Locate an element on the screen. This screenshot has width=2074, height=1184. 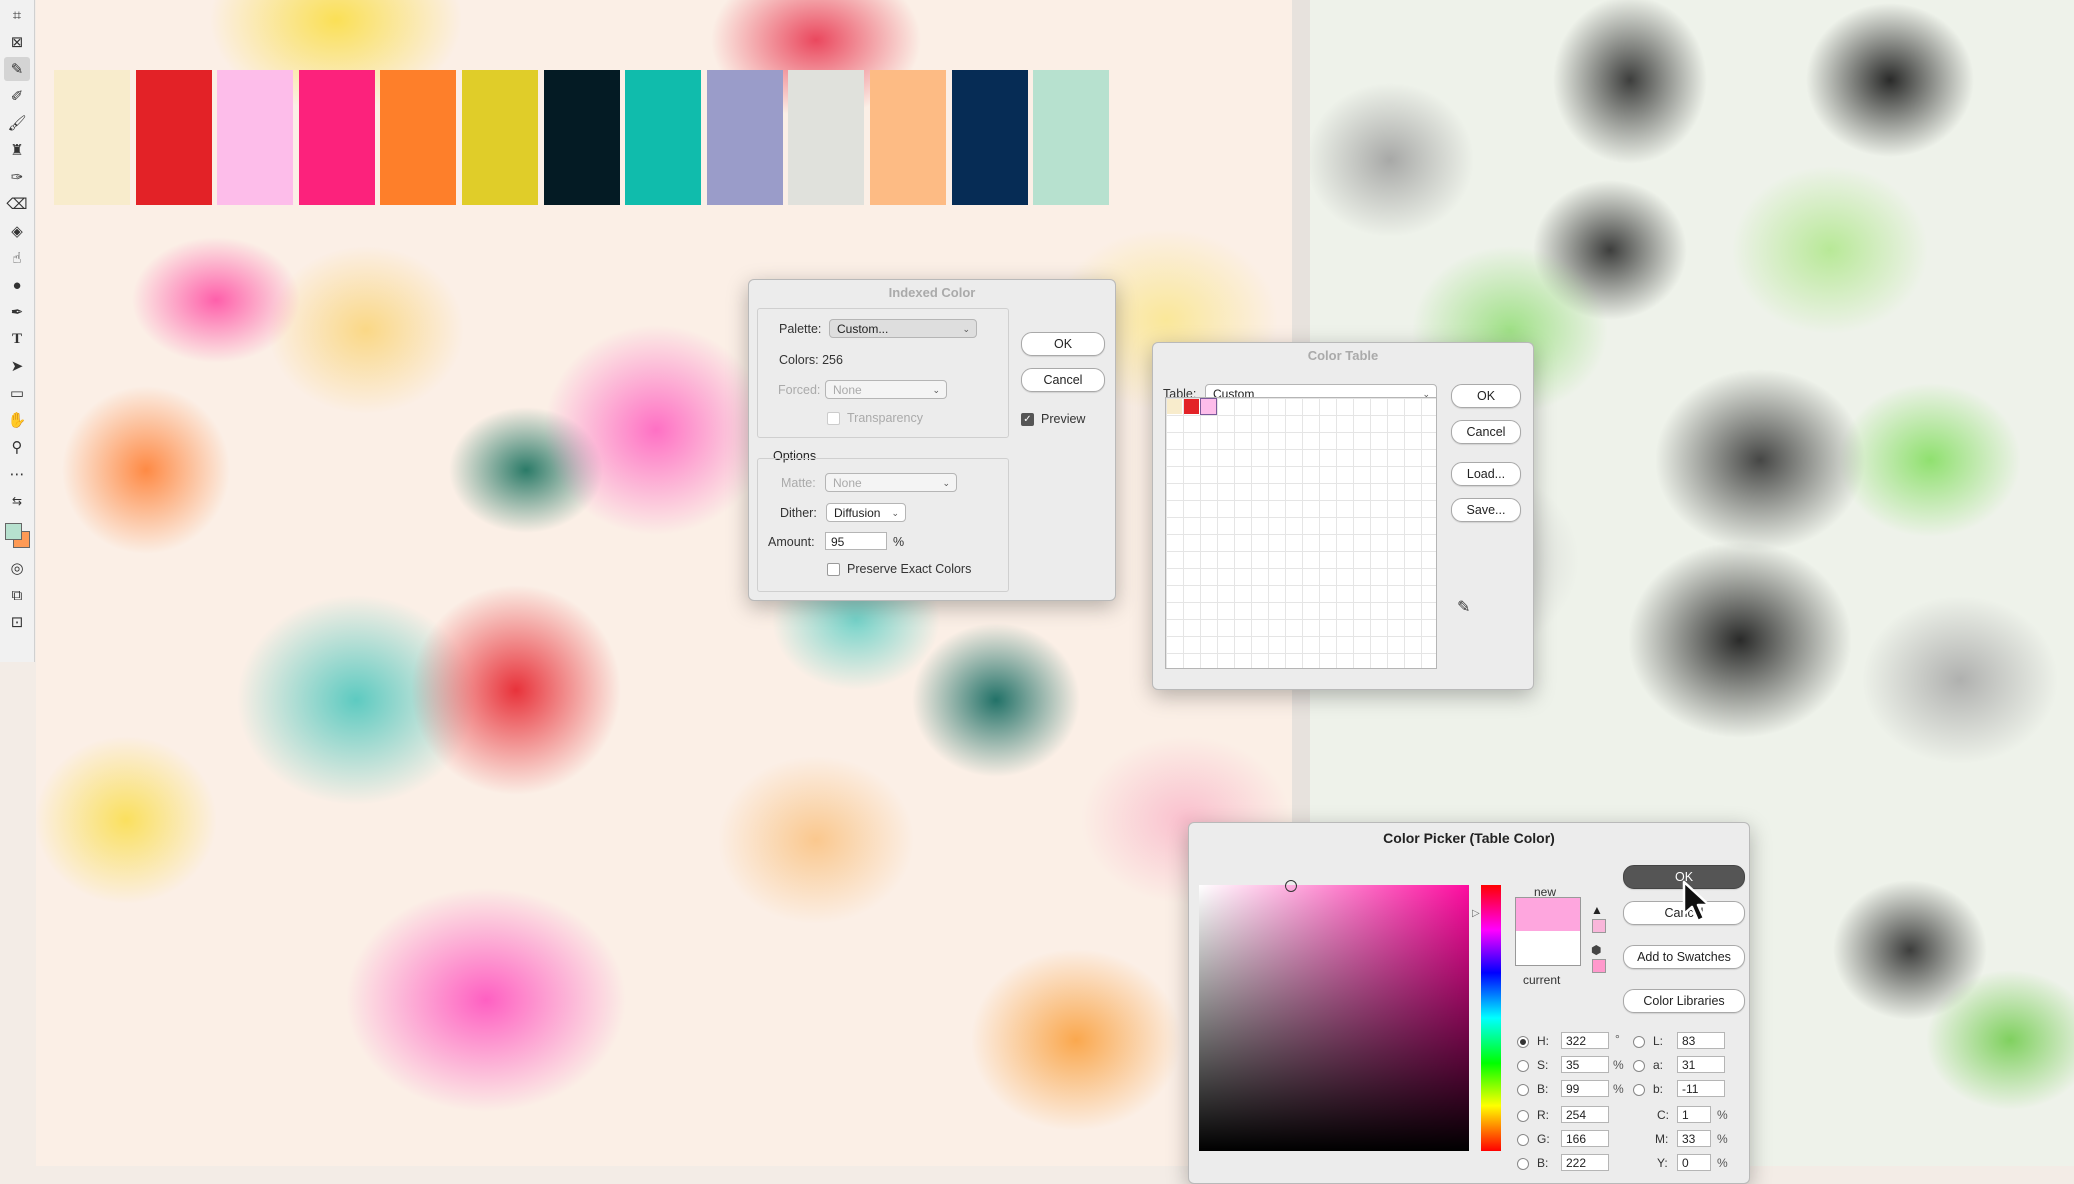
r-input: 254 is located at coordinates (1585, 1114).